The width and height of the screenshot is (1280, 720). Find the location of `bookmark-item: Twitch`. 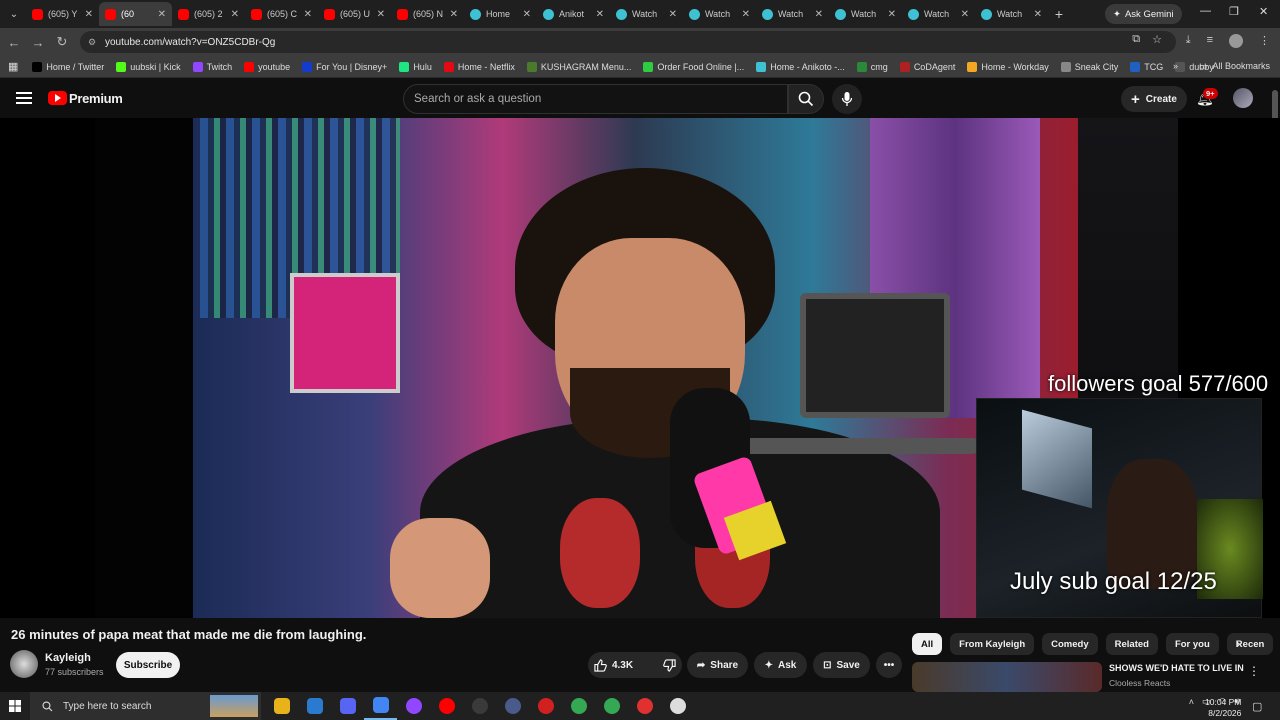

bookmark-item: Twitch is located at coordinates (212, 66).